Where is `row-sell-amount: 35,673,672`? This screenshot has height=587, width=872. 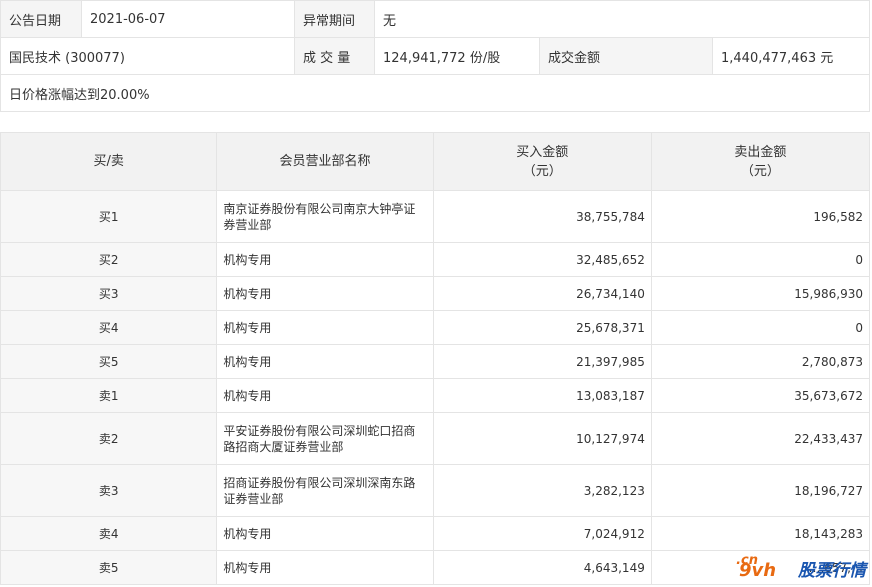 row-sell-amount: 35,673,672 is located at coordinates (760, 395).